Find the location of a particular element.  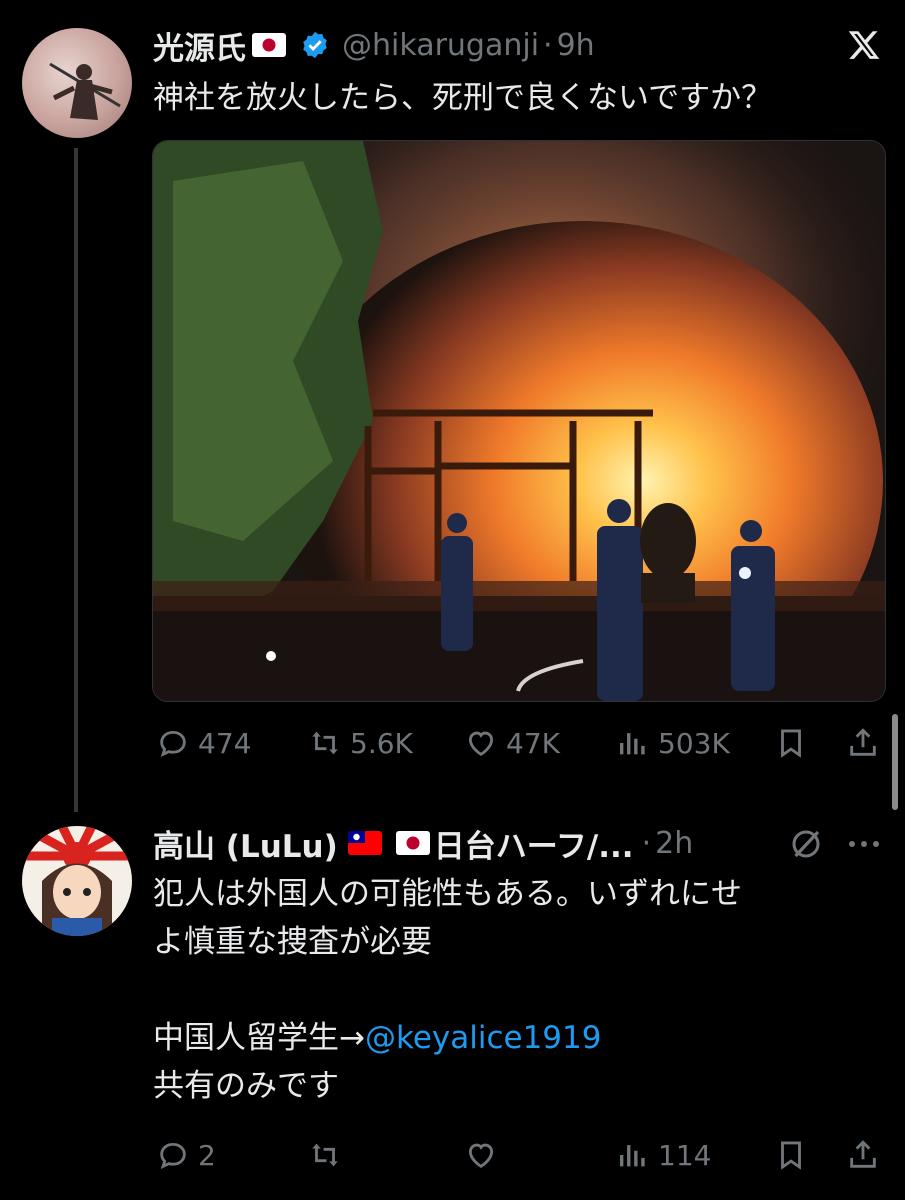

views-button: 114 is located at coordinates (663, 1155).